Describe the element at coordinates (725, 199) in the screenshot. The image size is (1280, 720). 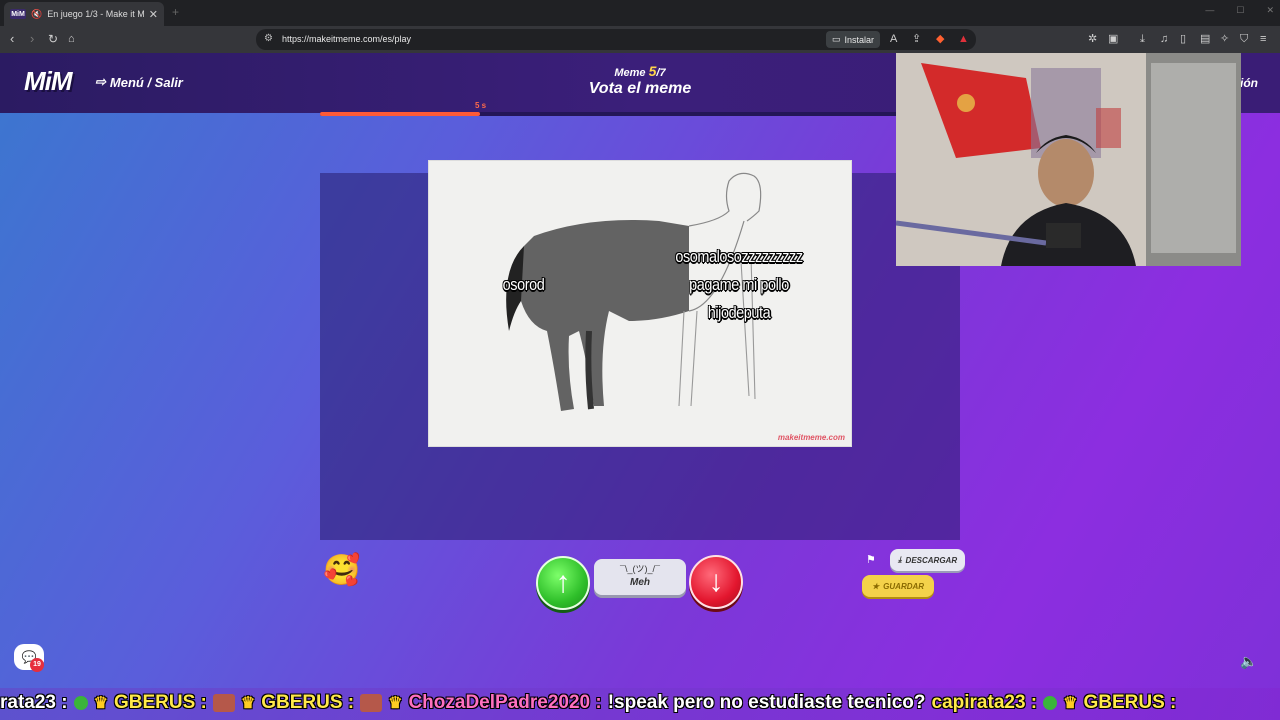
I see `horse-sketch-head` at that location.